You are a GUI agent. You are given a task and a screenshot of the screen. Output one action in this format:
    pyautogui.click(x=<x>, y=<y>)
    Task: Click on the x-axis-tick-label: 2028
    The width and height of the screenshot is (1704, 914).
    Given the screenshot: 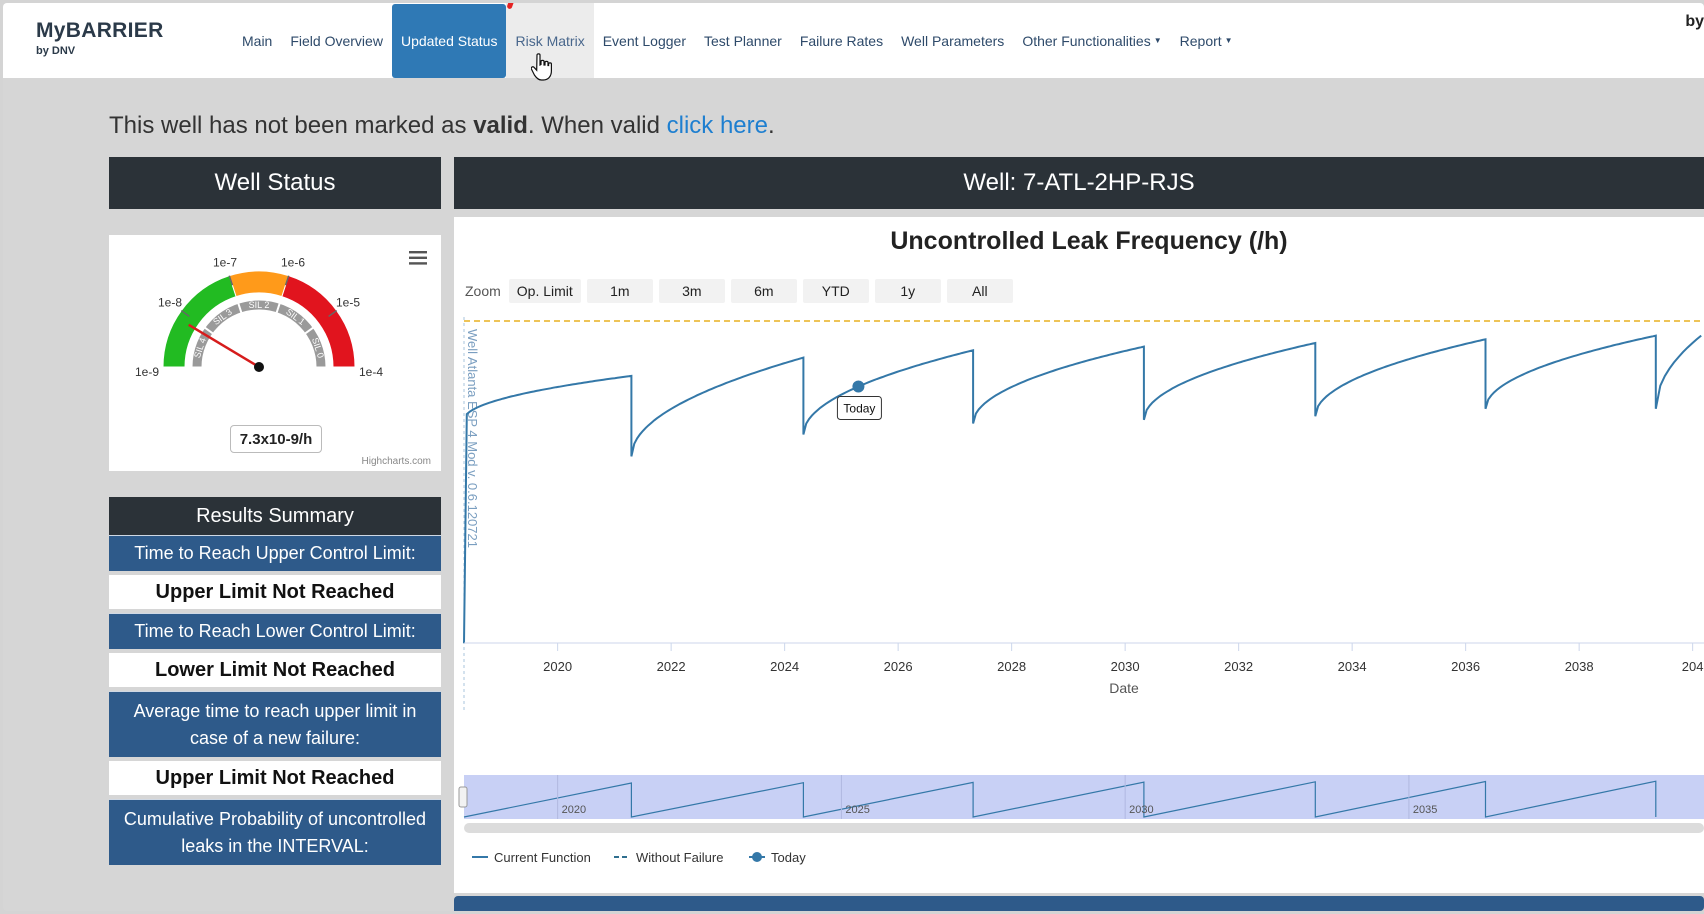 What is the action you would take?
    pyautogui.click(x=1011, y=666)
    